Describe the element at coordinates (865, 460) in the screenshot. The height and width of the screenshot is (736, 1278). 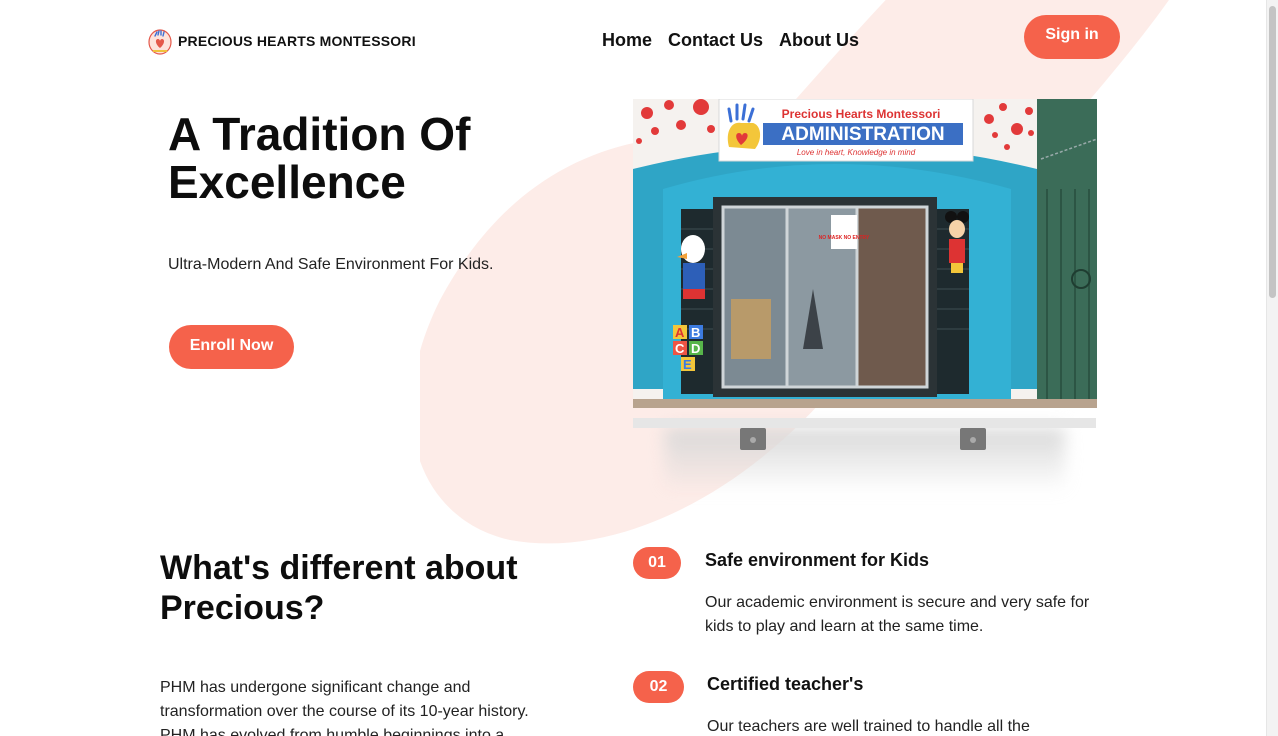
I see `shelf-shadow` at that location.